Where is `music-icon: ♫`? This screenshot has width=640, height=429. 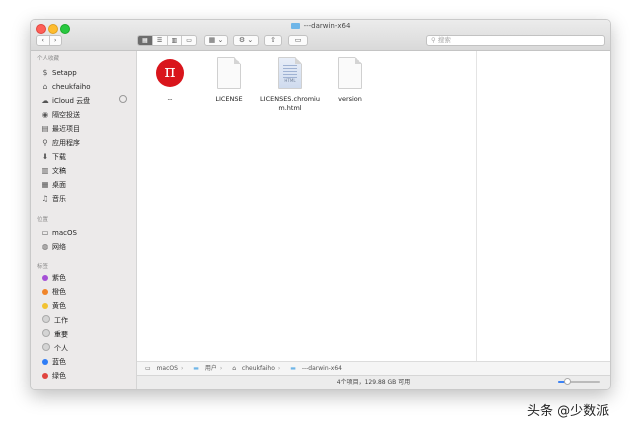
music-icon: ♫ is located at coordinates (45, 198).